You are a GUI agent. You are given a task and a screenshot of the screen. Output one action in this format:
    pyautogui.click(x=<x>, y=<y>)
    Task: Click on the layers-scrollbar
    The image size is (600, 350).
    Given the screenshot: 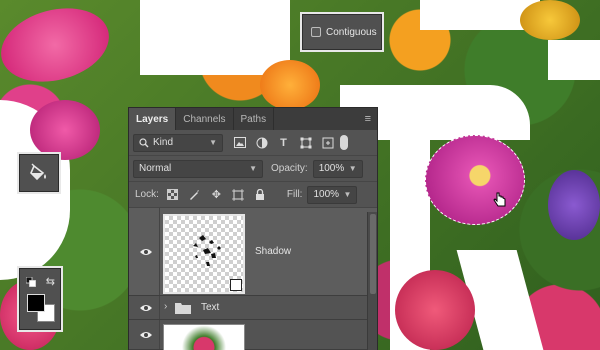 What is the action you would take?
    pyautogui.click(x=372, y=281)
    